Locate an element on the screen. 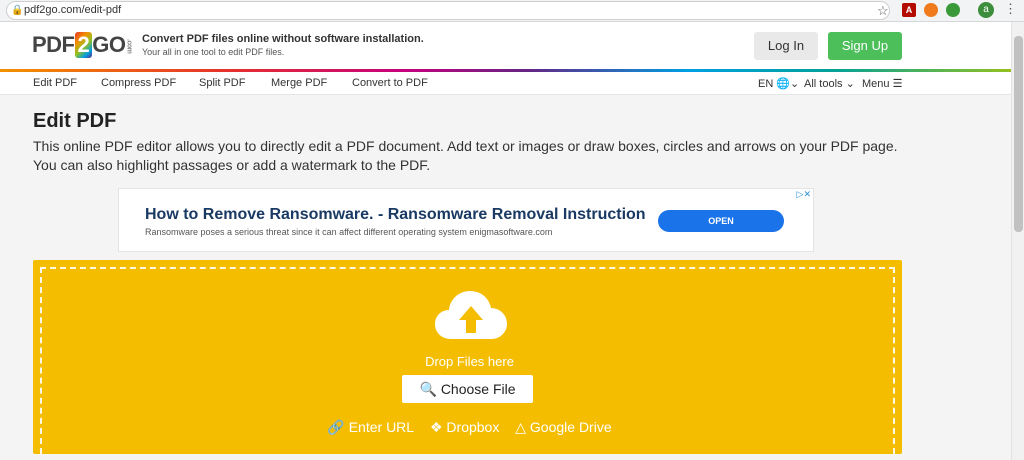 Image resolution: width=1024 pixels, height=460 pixels. url-text: pdf2go.com/edit-pdf is located at coordinates (72, 10).